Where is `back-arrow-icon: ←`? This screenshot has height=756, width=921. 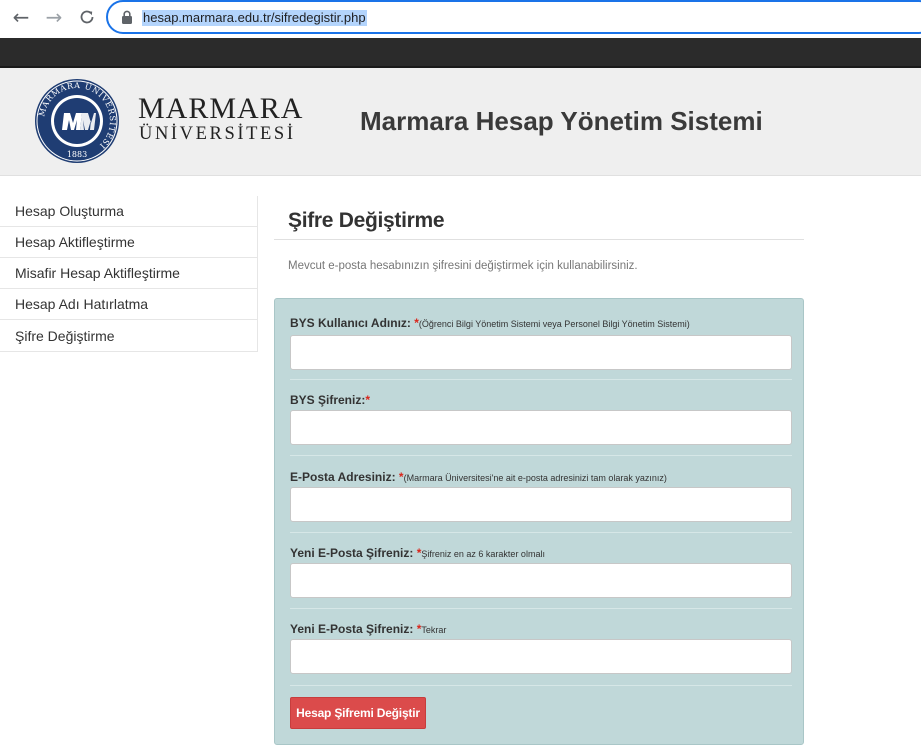
back-arrow-icon: ← is located at coordinates (21, 17).